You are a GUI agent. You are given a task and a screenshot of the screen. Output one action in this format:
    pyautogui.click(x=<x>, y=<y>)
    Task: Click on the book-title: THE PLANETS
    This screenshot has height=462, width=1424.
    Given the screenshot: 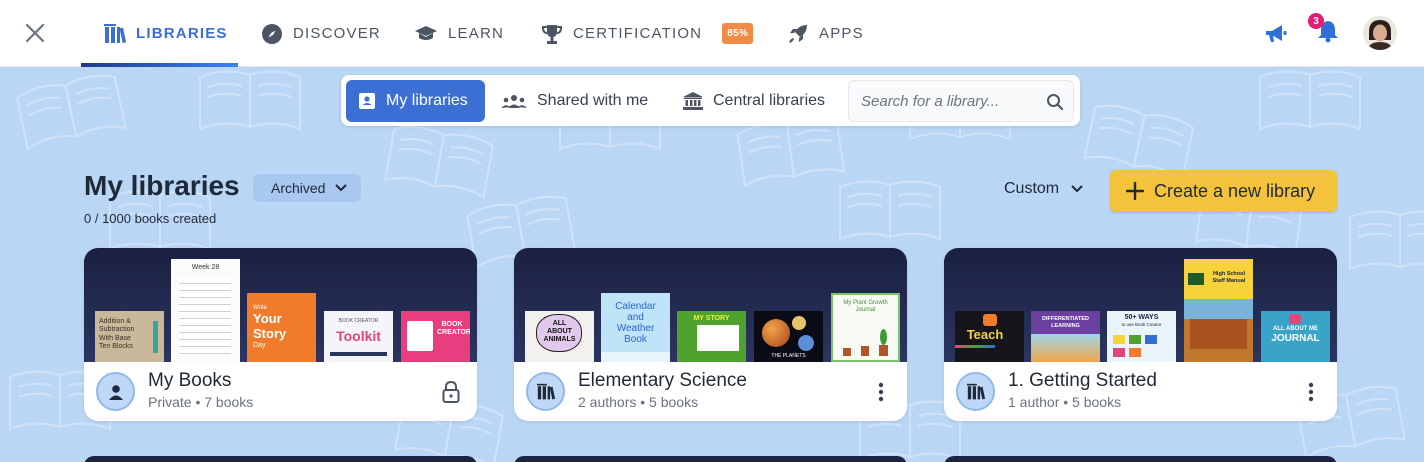 What is the action you would take?
    pyautogui.click(x=788, y=356)
    